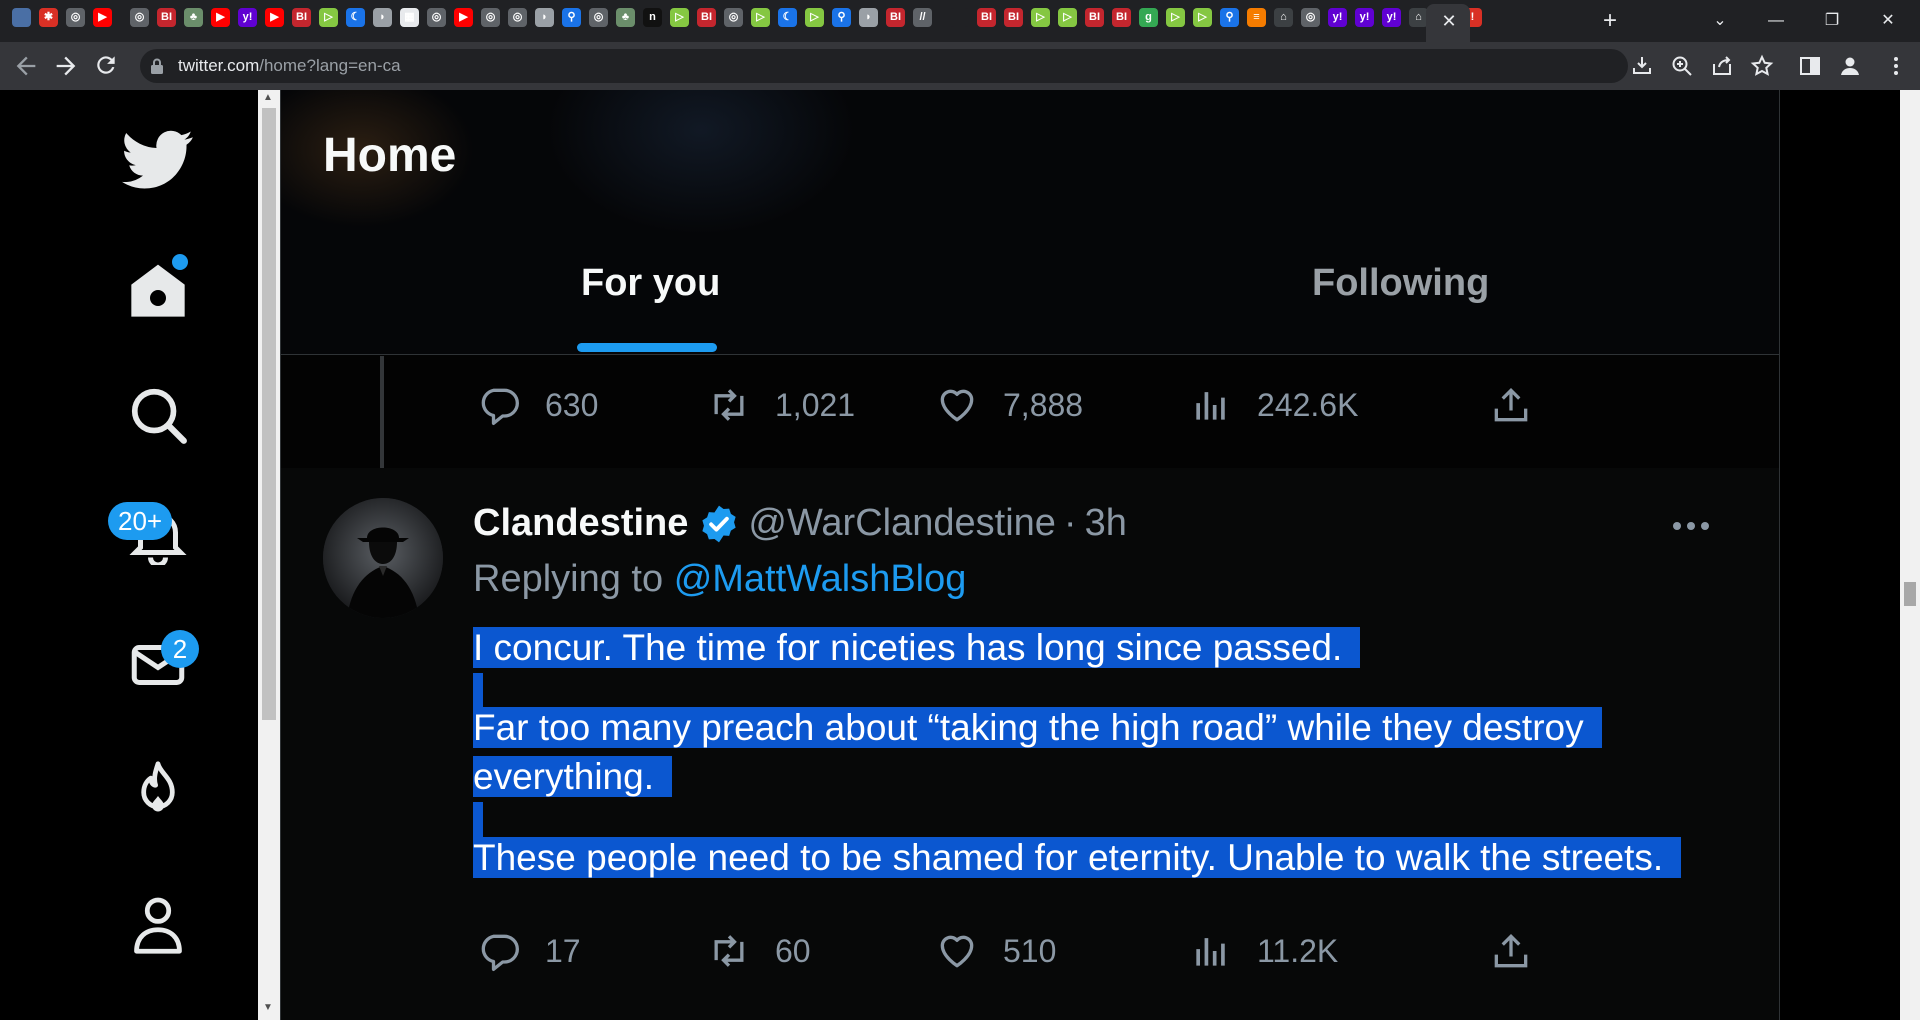 This screenshot has height=1020, width=1920. What do you see at coordinates (383, 558) in the screenshot?
I see `avatar` at bounding box center [383, 558].